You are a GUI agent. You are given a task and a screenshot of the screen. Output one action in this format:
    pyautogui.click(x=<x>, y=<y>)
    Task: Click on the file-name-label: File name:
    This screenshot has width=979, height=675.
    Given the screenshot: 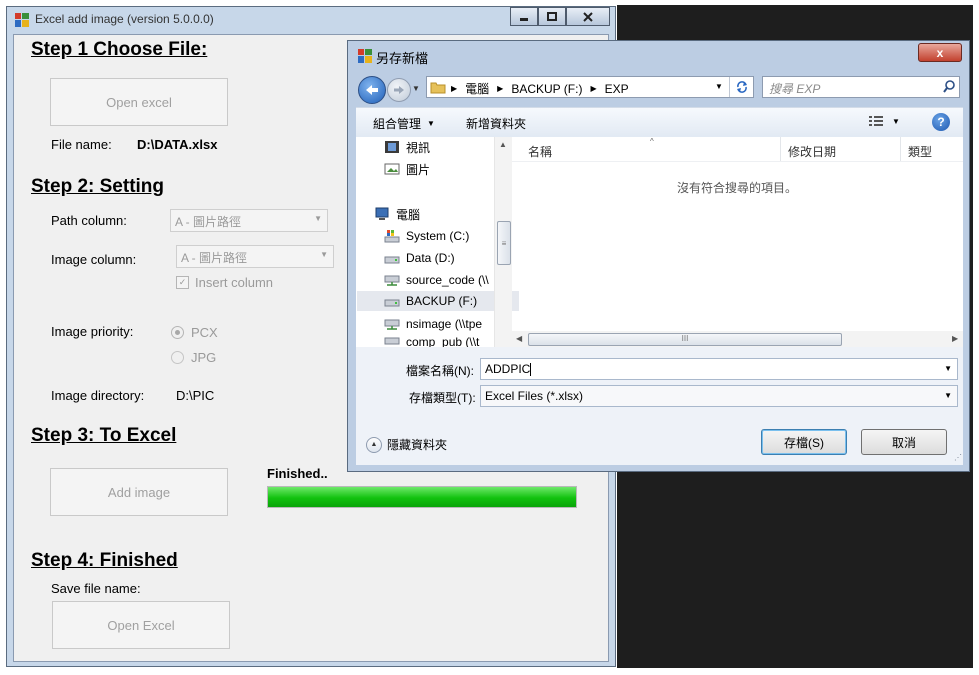 What is the action you would take?
    pyautogui.click(x=81, y=144)
    